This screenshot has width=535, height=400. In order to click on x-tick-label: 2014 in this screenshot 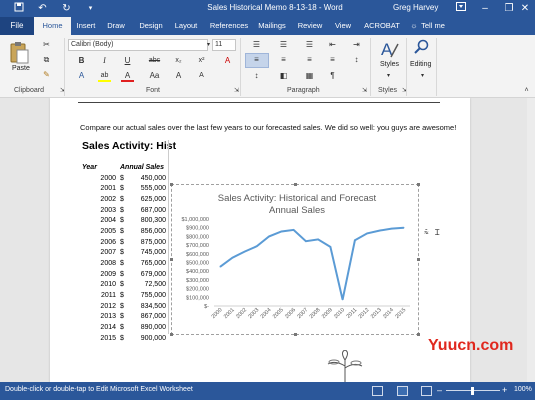, I will do `click(388, 313)`.